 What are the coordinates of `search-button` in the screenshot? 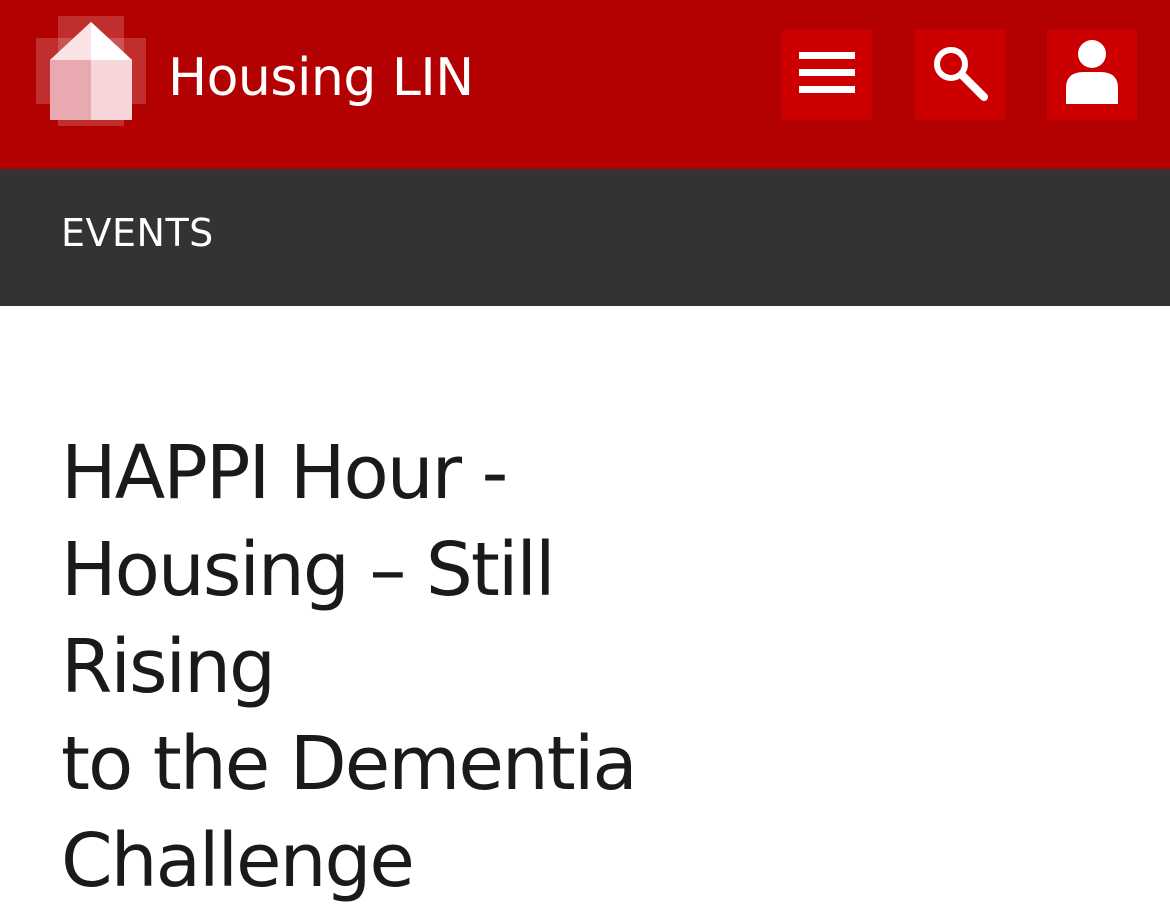 It's located at (960, 75).